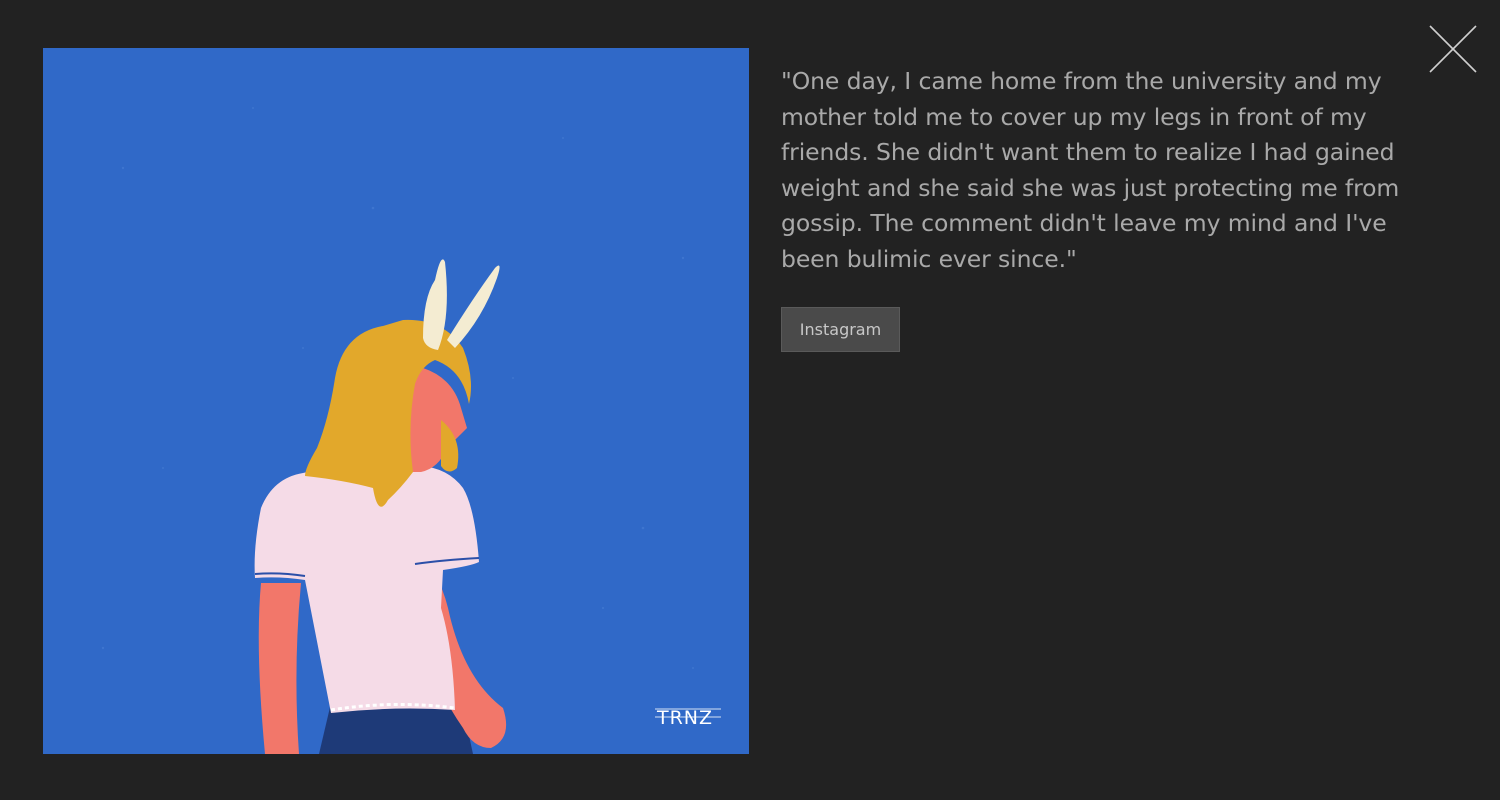  What do you see at coordinates (840, 329) in the screenshot?
I see `instagram-button: Instagram` at bounding box center [840, 329].